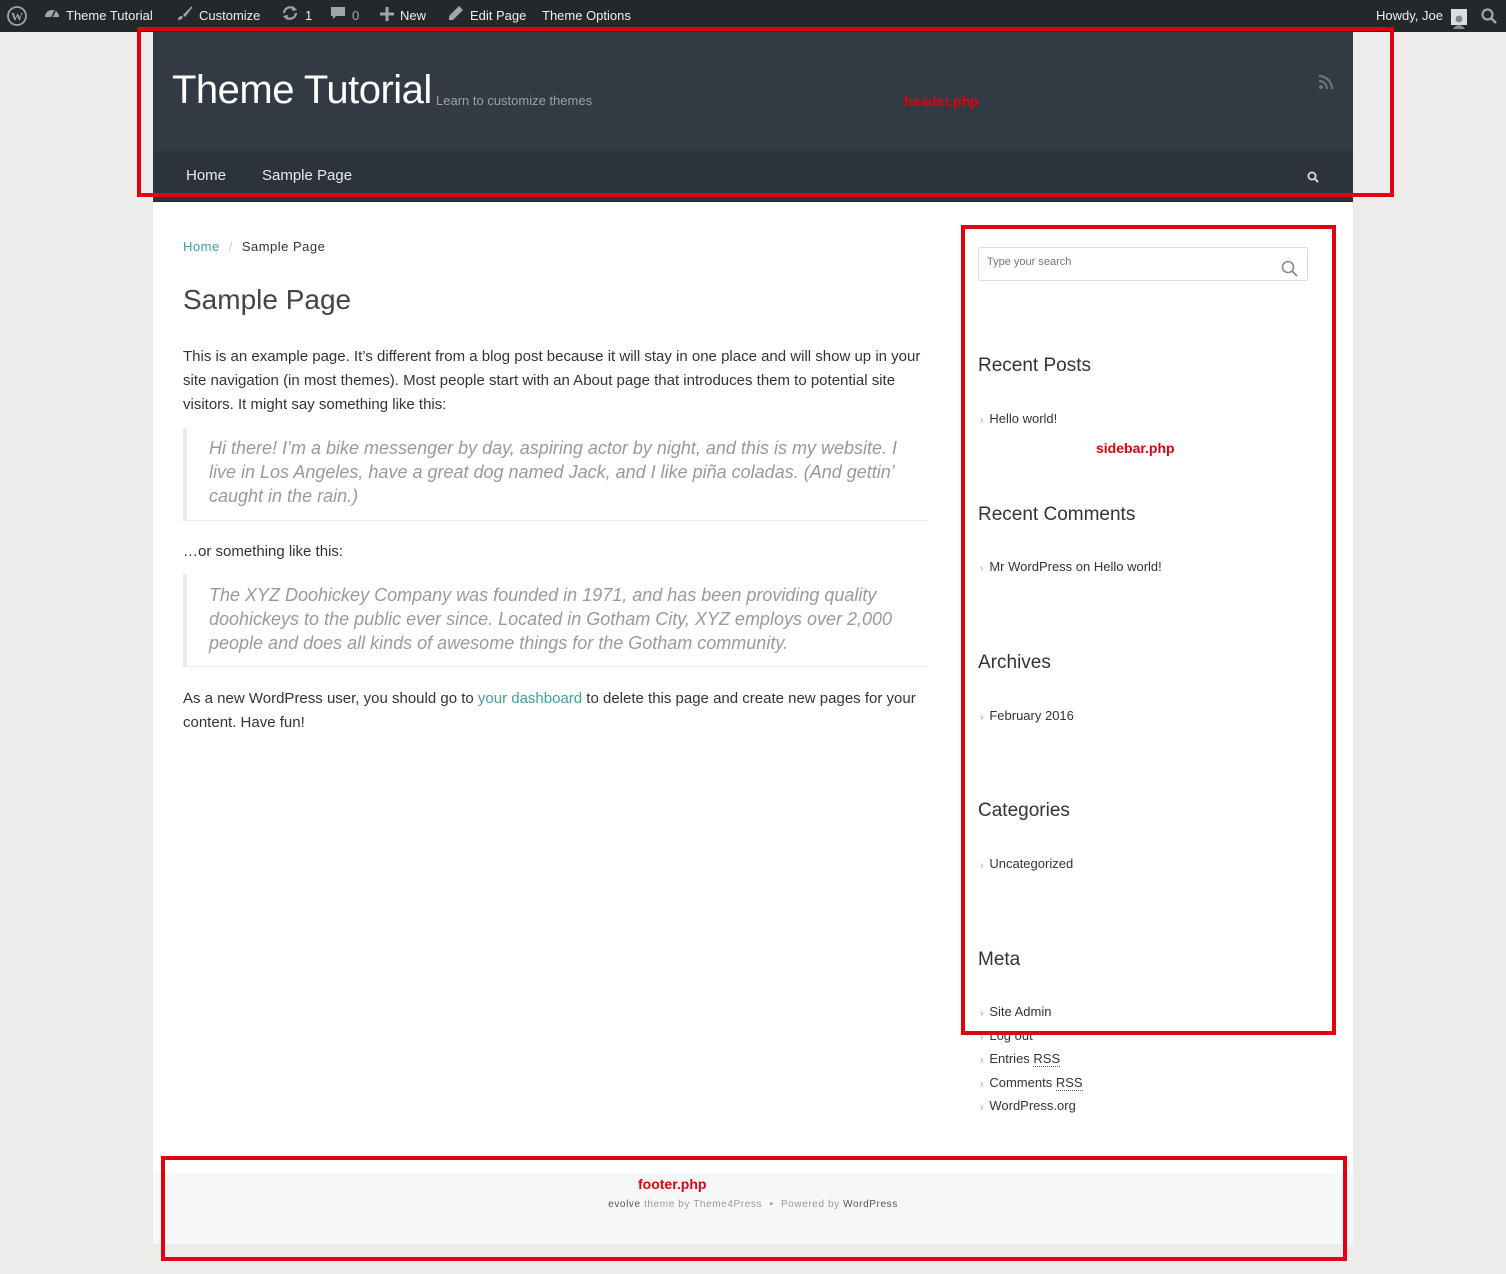 This screenshot has width=1506, height=1274. What do you see at coordinates (1022, 1082) in the screenshot?
I see `comments-rss-label: Comments` at bounding box center [1022, 1082].